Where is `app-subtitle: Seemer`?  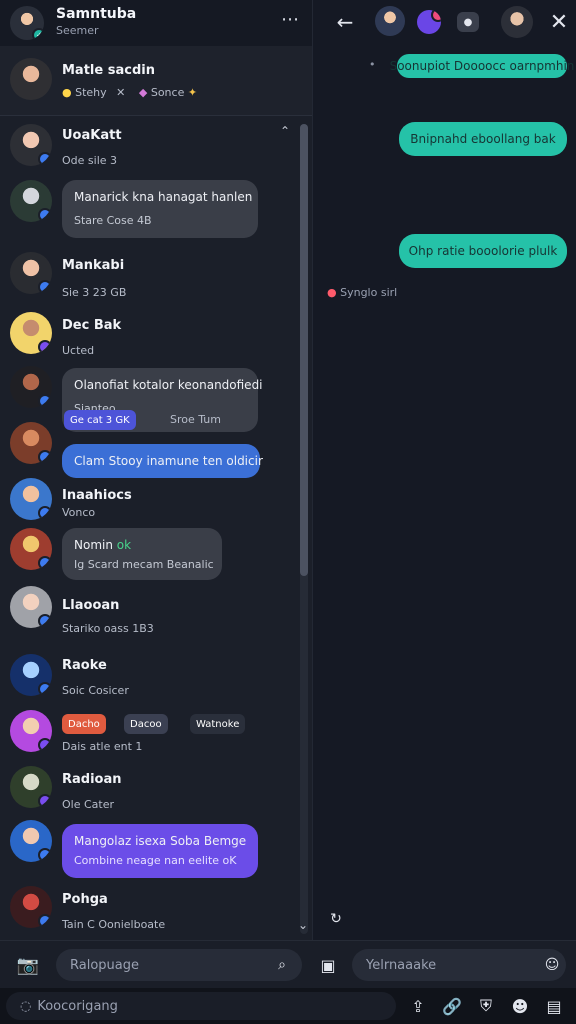 app-subtitle: Seemer is located at coordinates (77, 30).